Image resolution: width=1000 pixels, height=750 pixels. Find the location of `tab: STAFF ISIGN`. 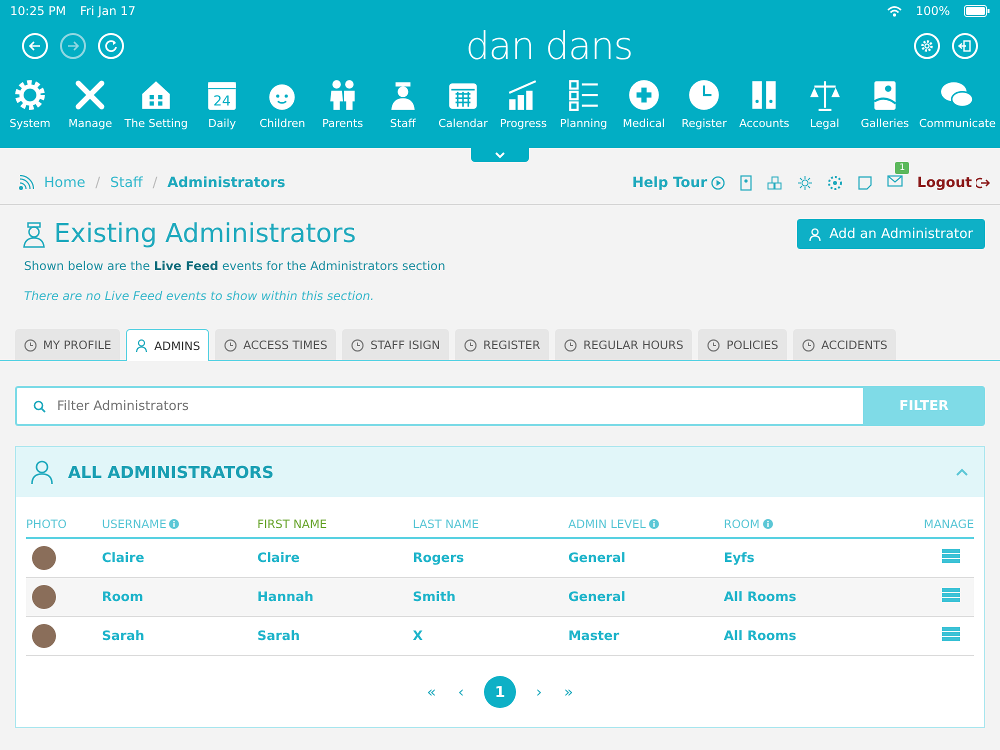

tab: STAFF ISIGN is located at coordinates (396, 344).